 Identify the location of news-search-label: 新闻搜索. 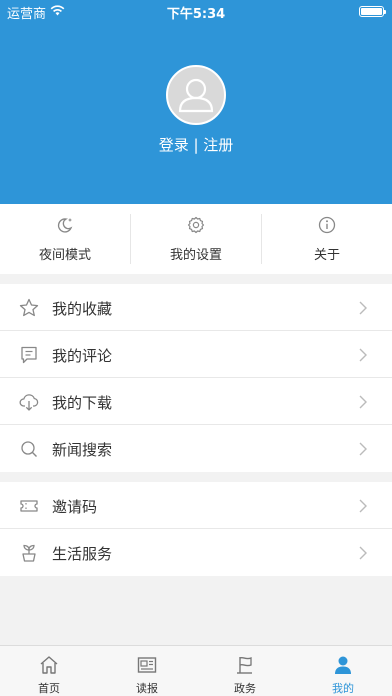
(82, 450).